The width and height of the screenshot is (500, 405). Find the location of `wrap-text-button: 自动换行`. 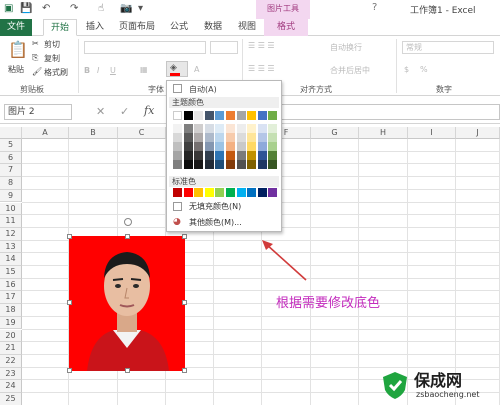

wrap-text-button: 自动换行 is located at coordinates (346, 47).